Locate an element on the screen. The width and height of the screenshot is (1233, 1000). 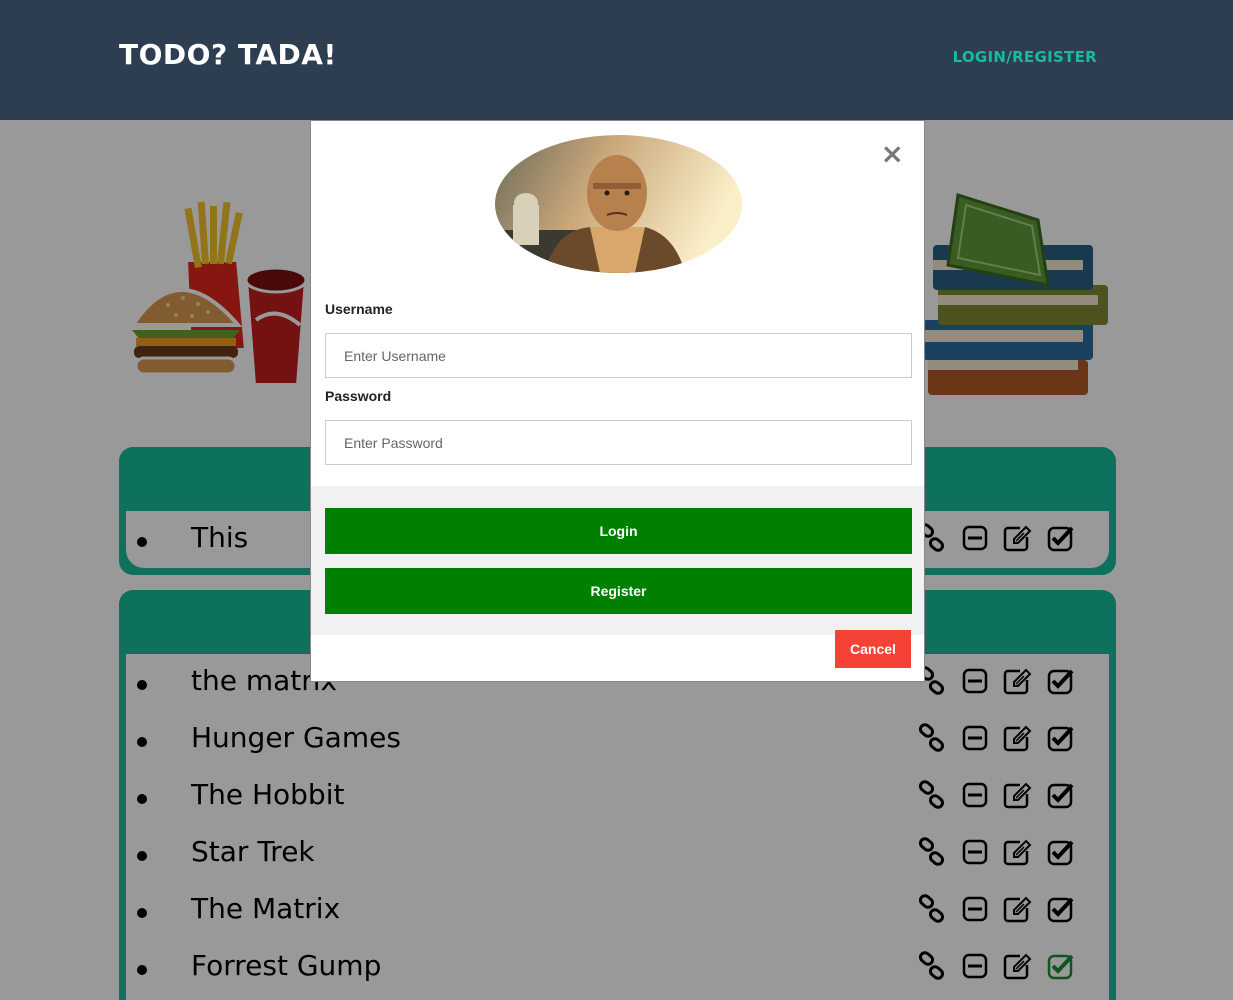
brand-title: TODO? TADA! is located at coordinates (228, 54).